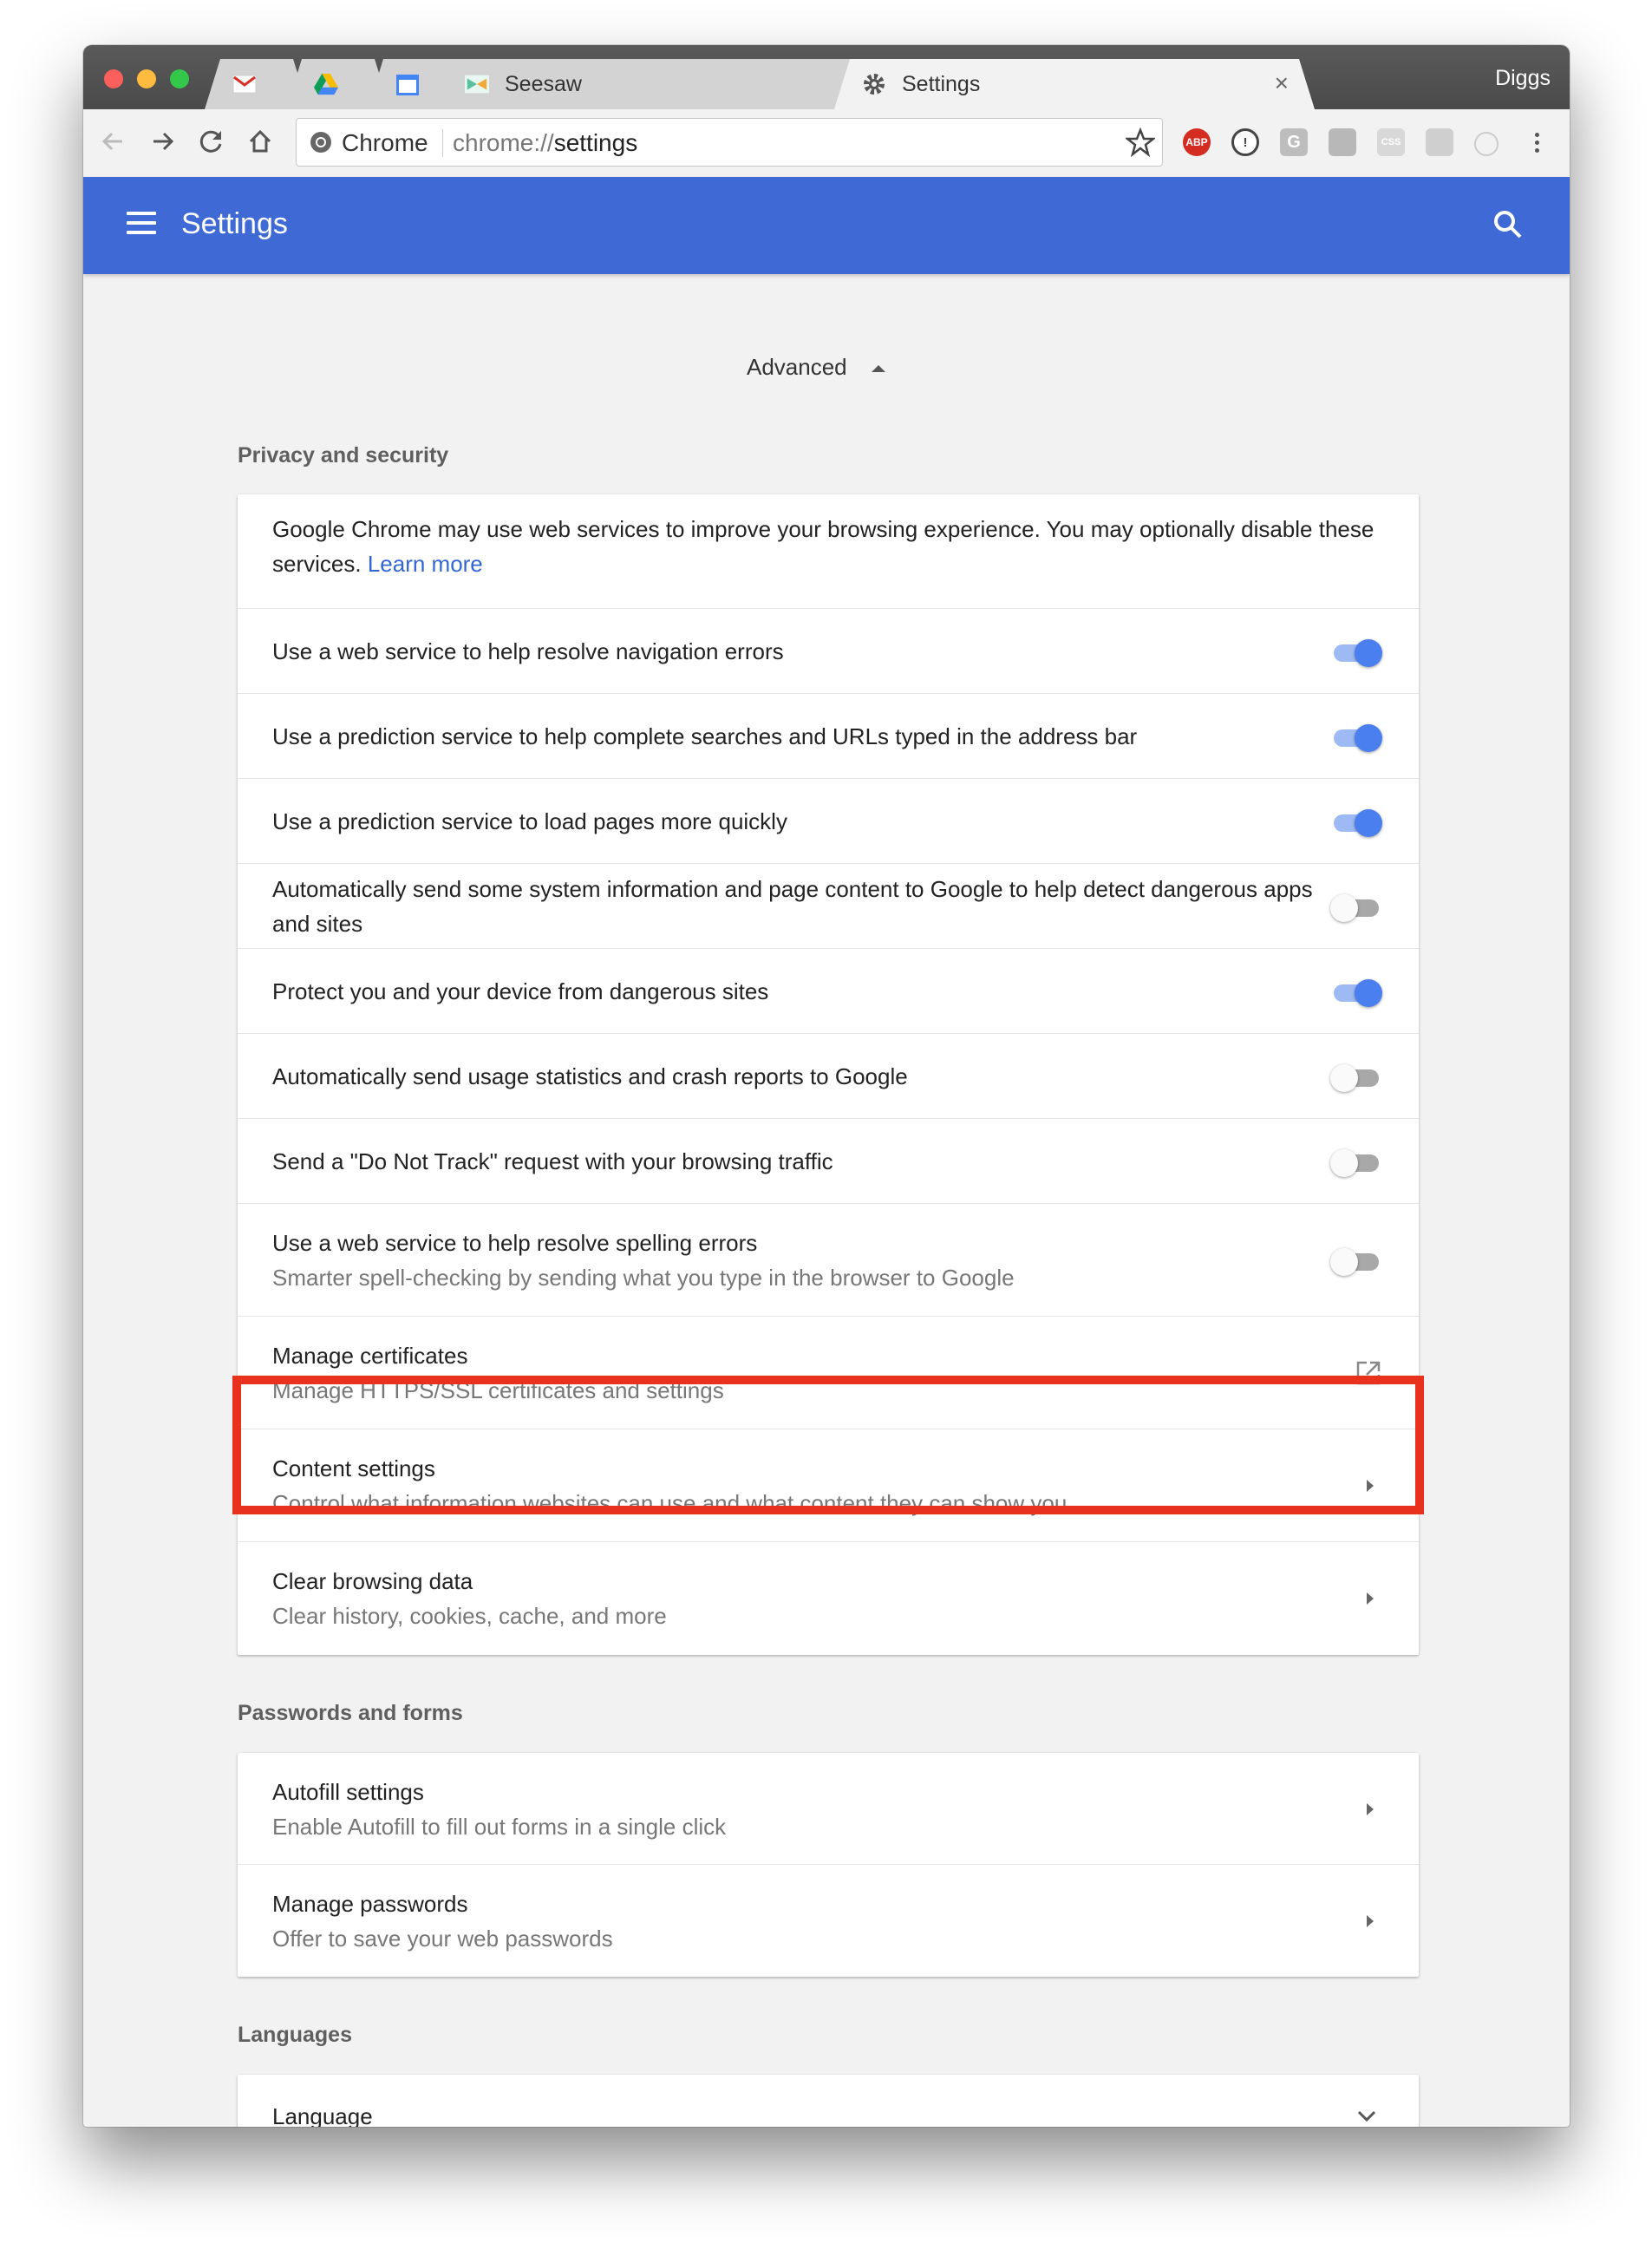  I want to click on css-extension-icon: CSS, so click(1391, 142).